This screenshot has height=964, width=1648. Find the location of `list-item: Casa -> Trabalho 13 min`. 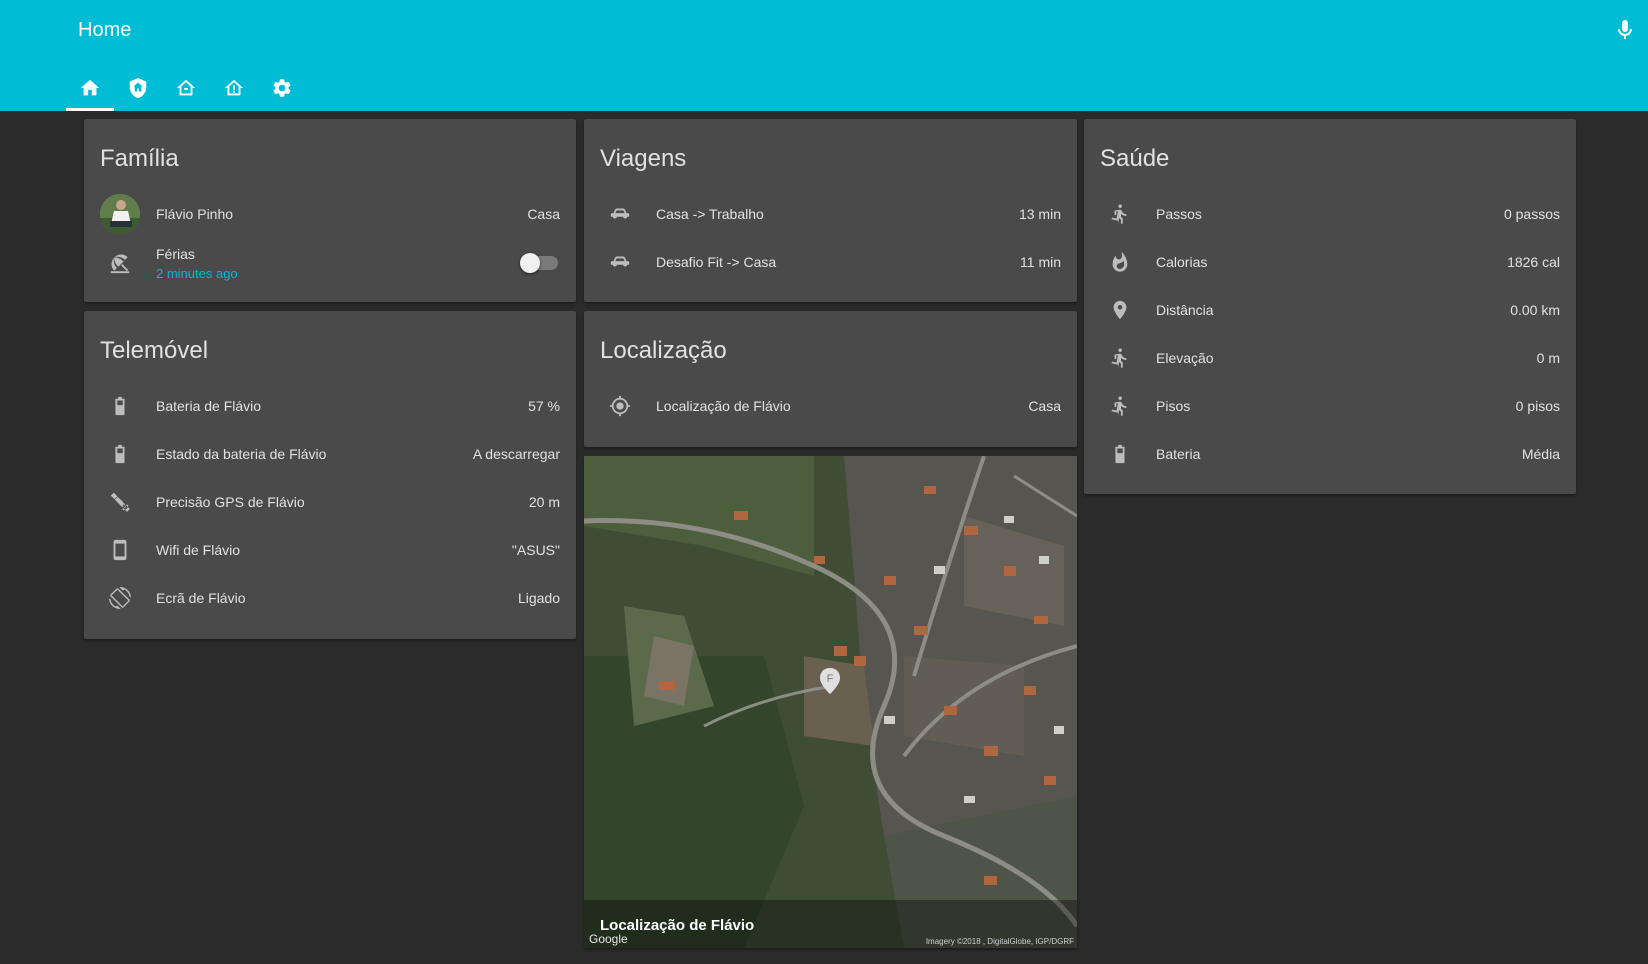

list-item: Casa -> Trabalho 13 min is located at coordinates (830, 214).